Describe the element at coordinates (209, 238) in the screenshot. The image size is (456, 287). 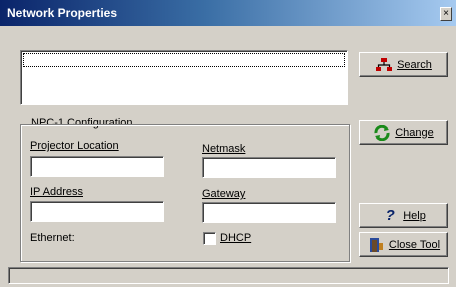
I see `dhcp-checkbox` at that location.